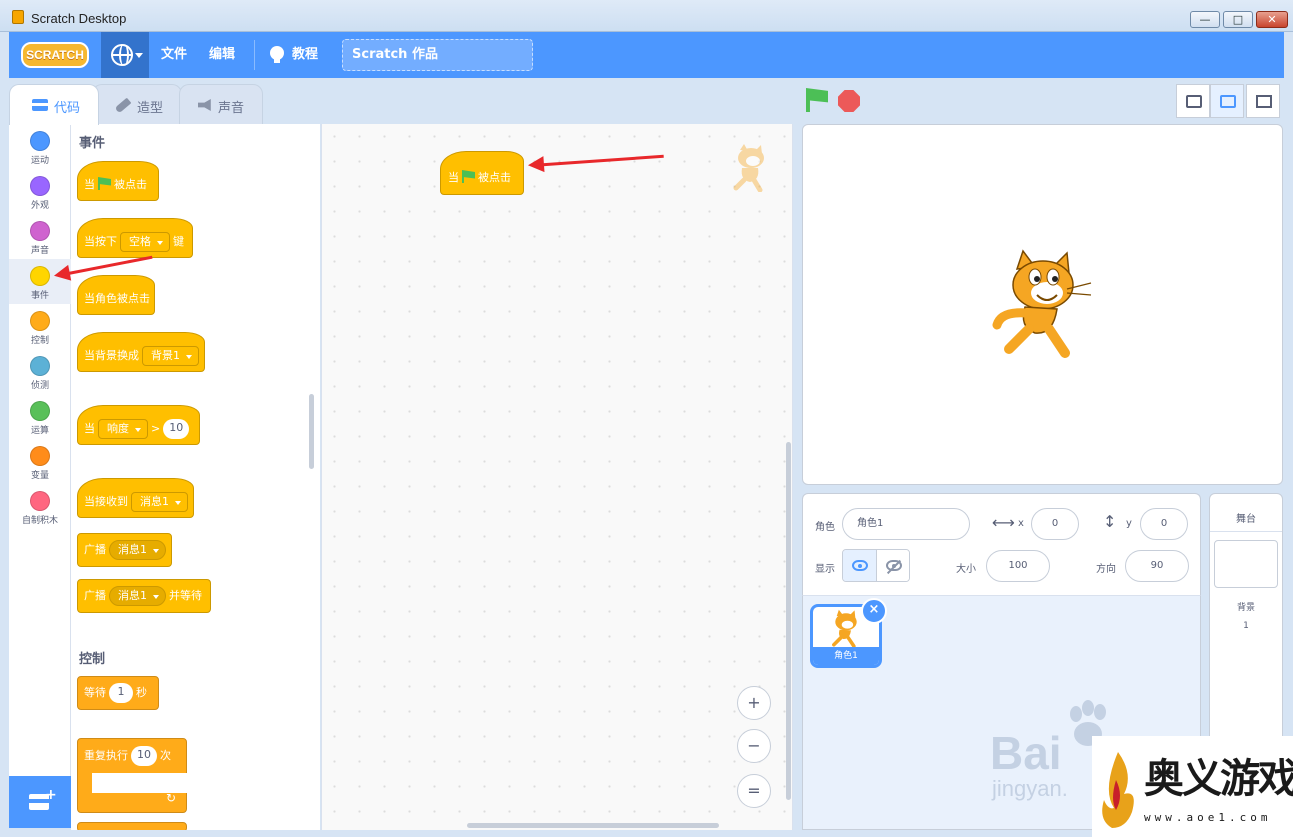 The image size is (1293, 837). Describe the element at coordinates (754, 791) in the screenshot. I see `zoom-reset-button: =` at that location.